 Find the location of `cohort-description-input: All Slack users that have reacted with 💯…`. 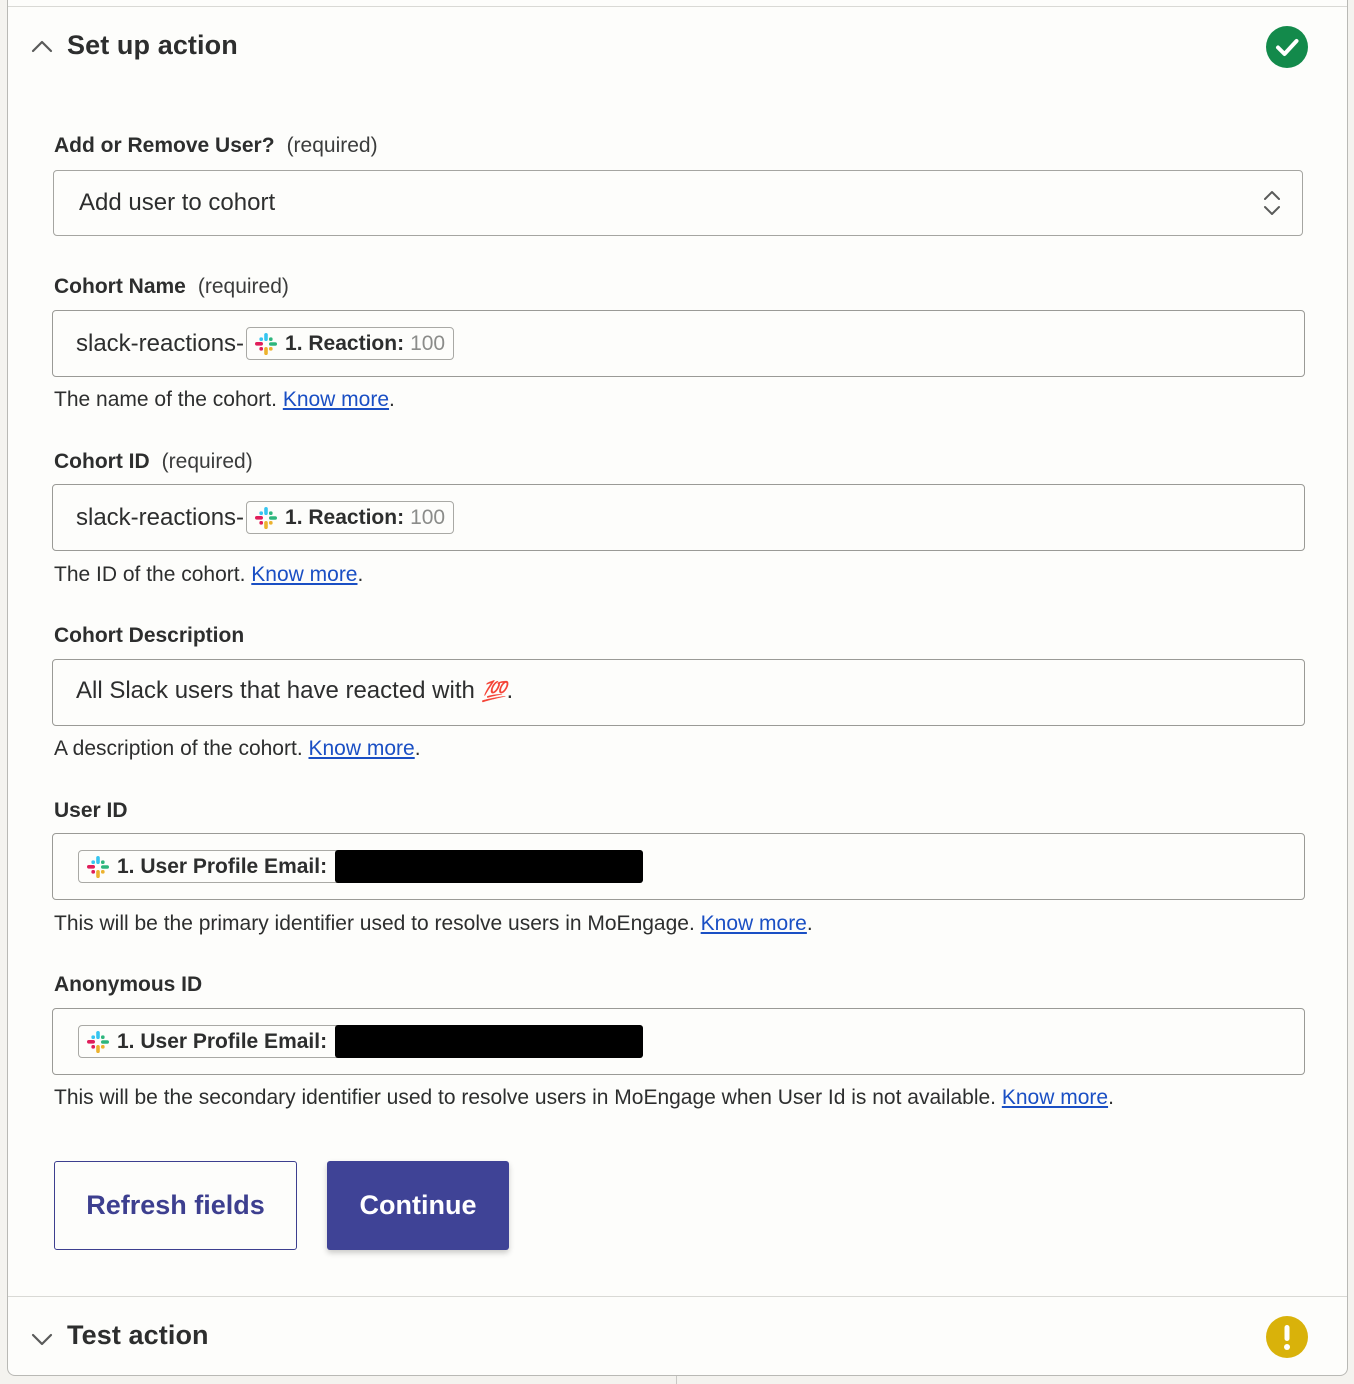

cohort-description-input: All Slack users that have reacted with 💯… is located at coordinates (678, 692).